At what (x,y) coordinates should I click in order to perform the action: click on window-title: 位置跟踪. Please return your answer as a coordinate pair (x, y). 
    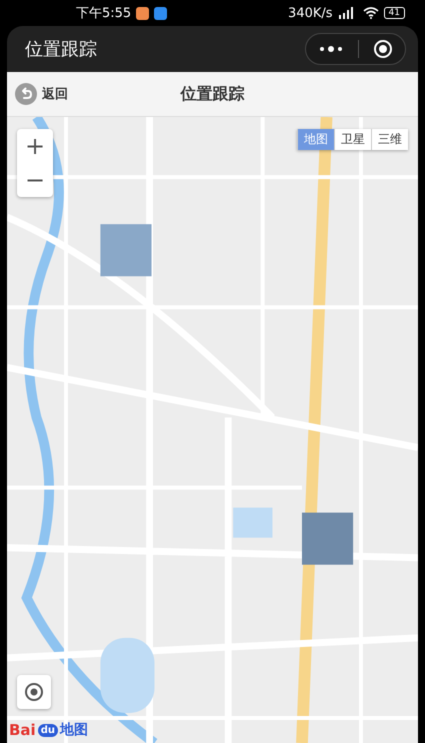
    Looking at the image, I should click on (61, 49).